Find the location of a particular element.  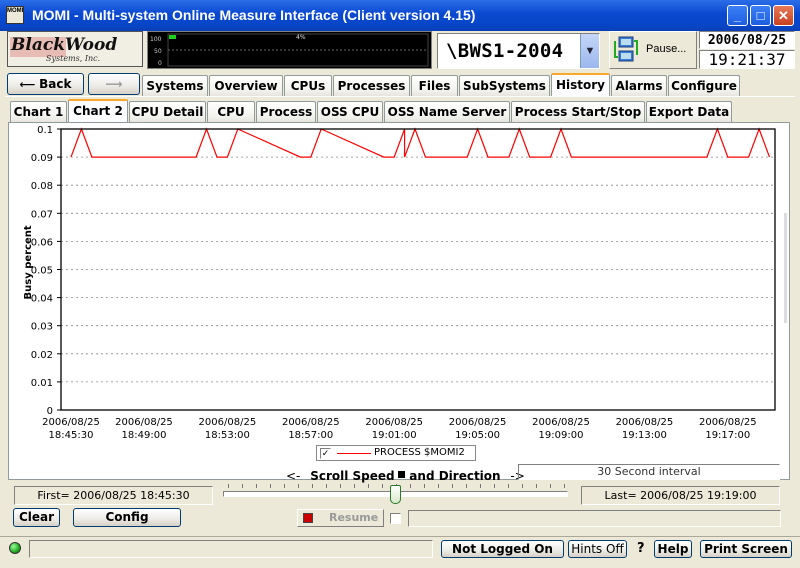

x-tick-time: 19:05:00 is located at coordinates (477, 435).